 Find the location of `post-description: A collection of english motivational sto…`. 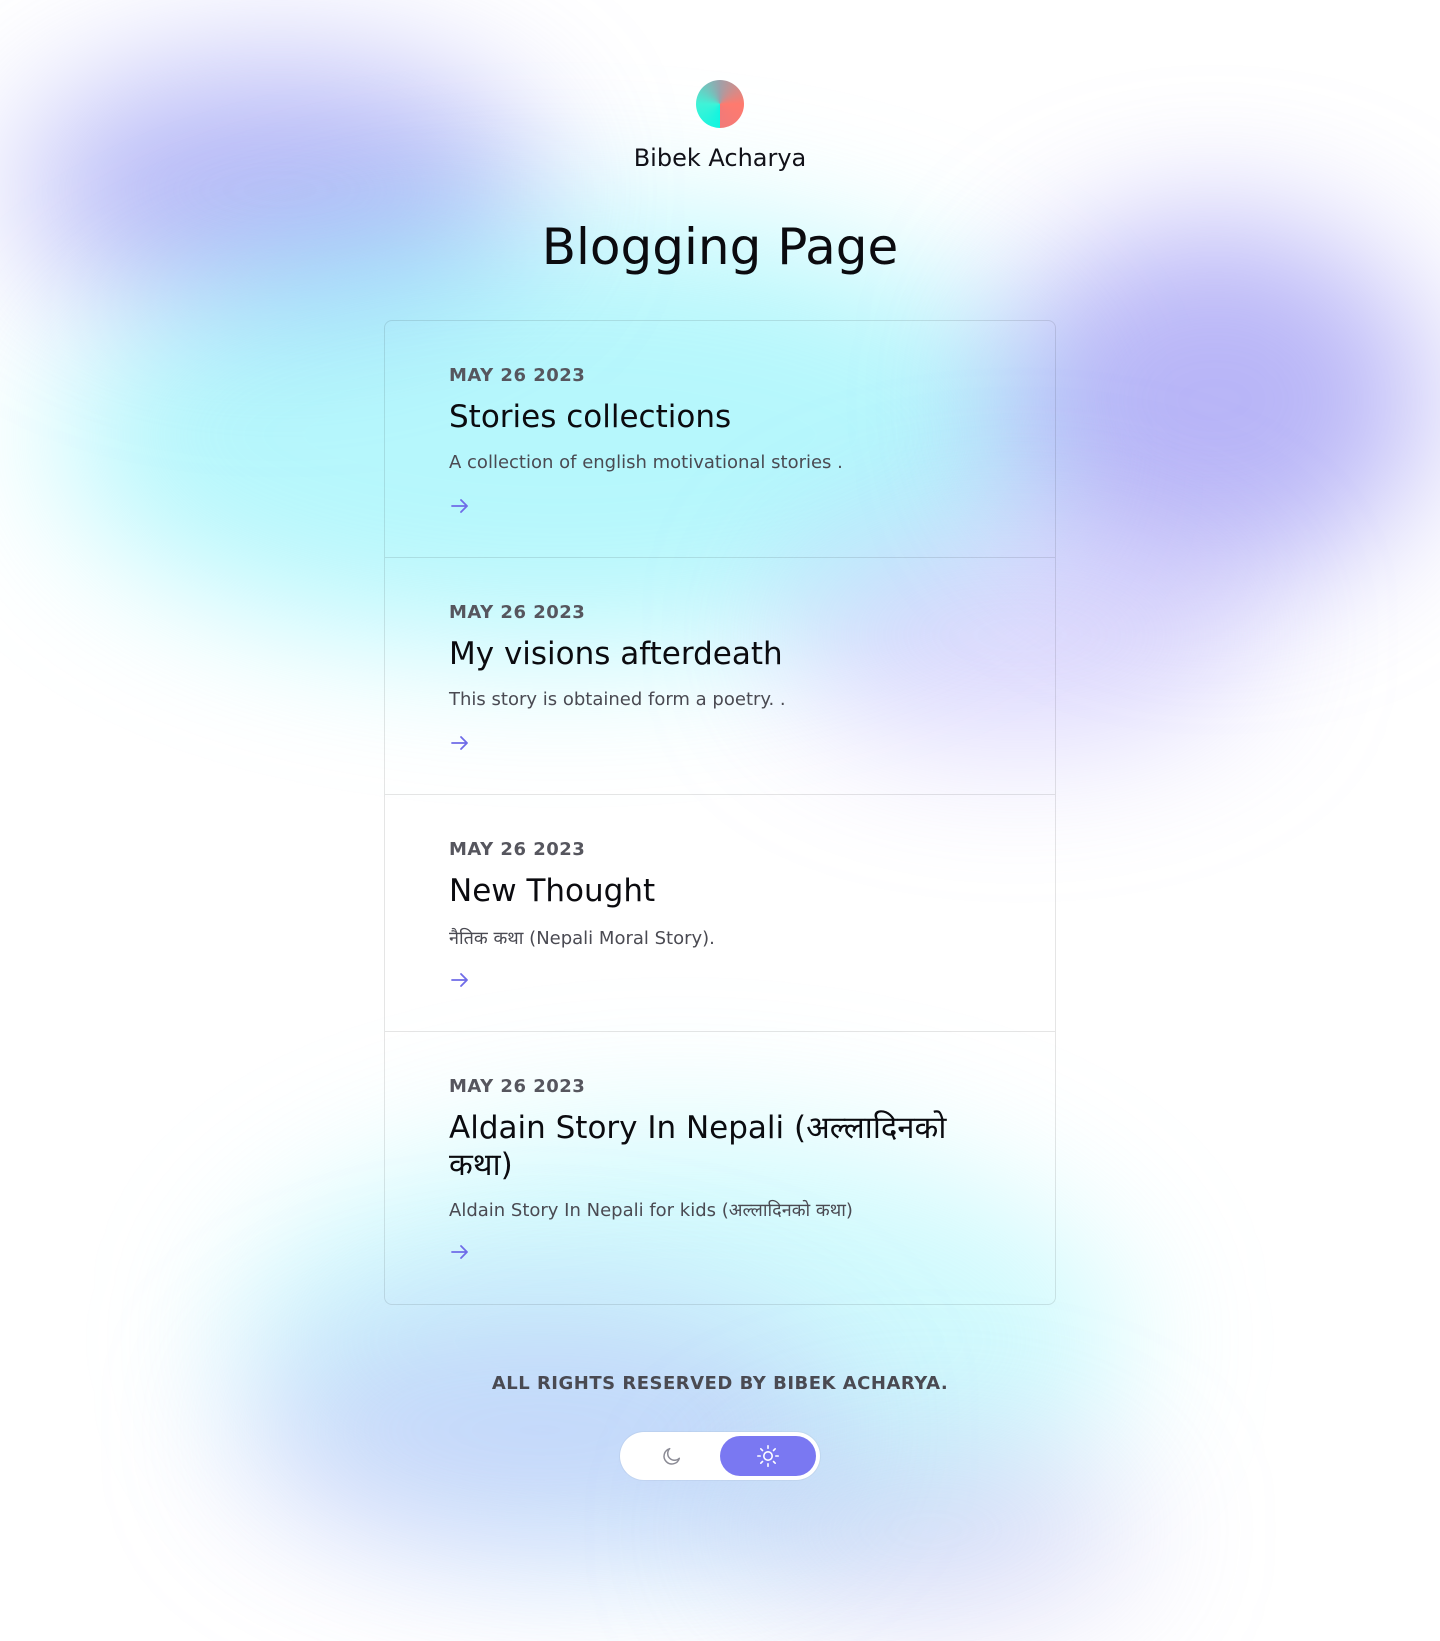

post-description: A collection of english motivational sto… is located at coordinates (646, 462).